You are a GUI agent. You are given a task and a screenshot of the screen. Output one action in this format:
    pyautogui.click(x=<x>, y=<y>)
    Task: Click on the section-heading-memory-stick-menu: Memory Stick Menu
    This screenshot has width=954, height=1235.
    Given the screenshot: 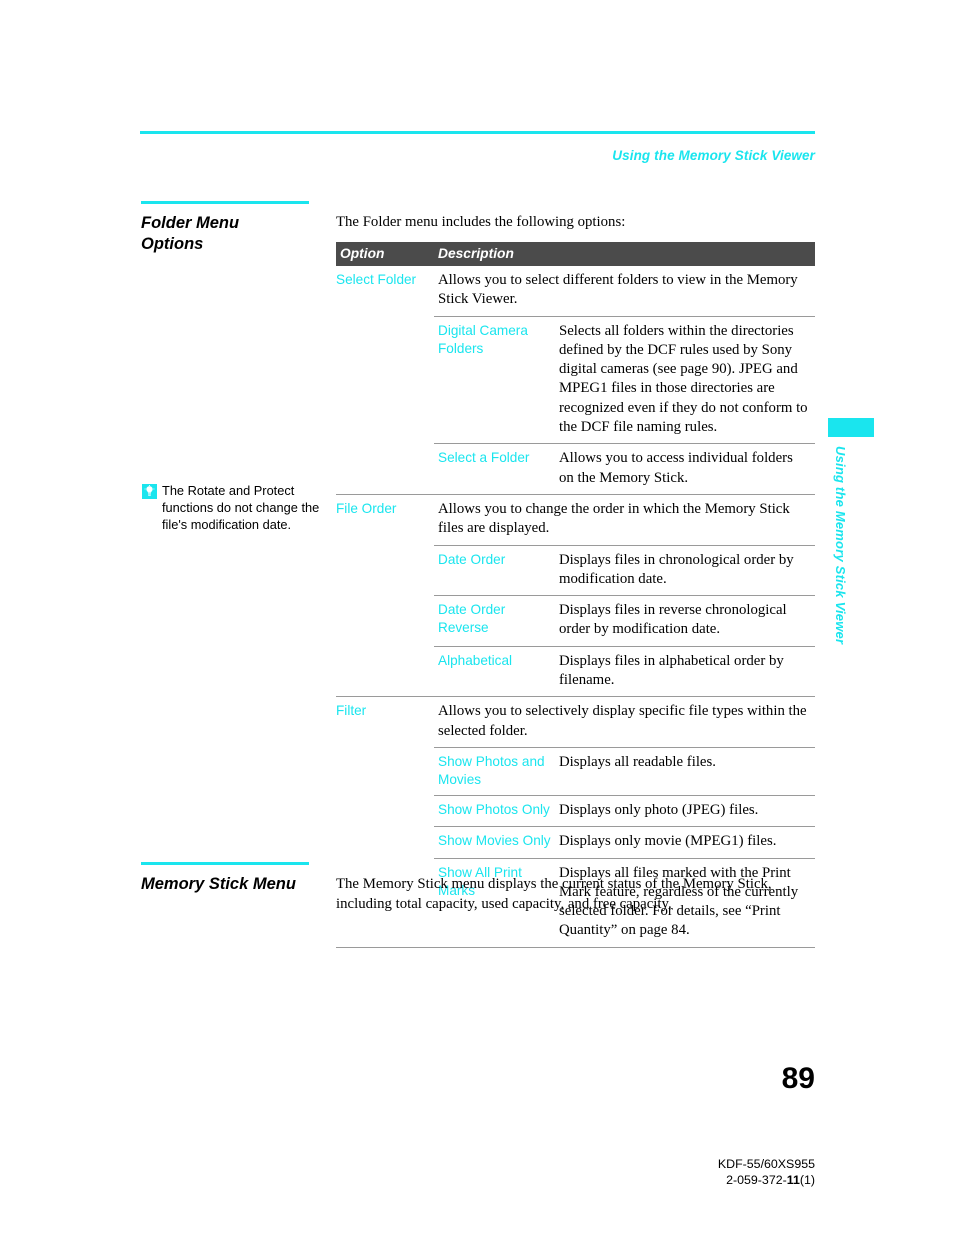 What is the action you would take?
    pyautogui.click(x=228, y=878)
    